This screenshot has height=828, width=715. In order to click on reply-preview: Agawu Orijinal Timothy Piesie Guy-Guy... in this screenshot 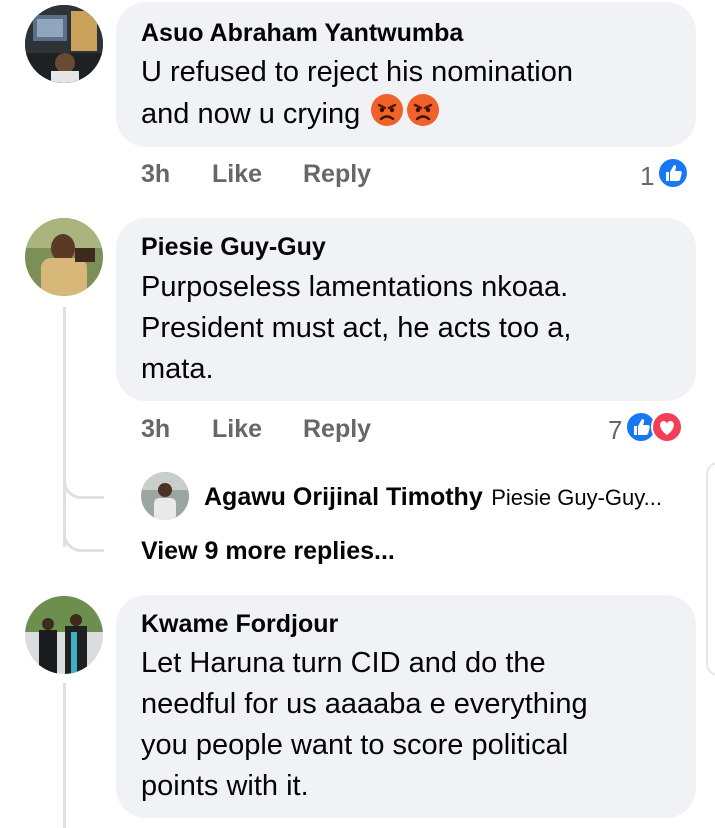, I will do `click(433, 497)`.